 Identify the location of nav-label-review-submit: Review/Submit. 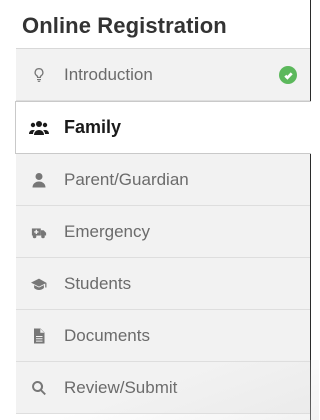
(121, 387).